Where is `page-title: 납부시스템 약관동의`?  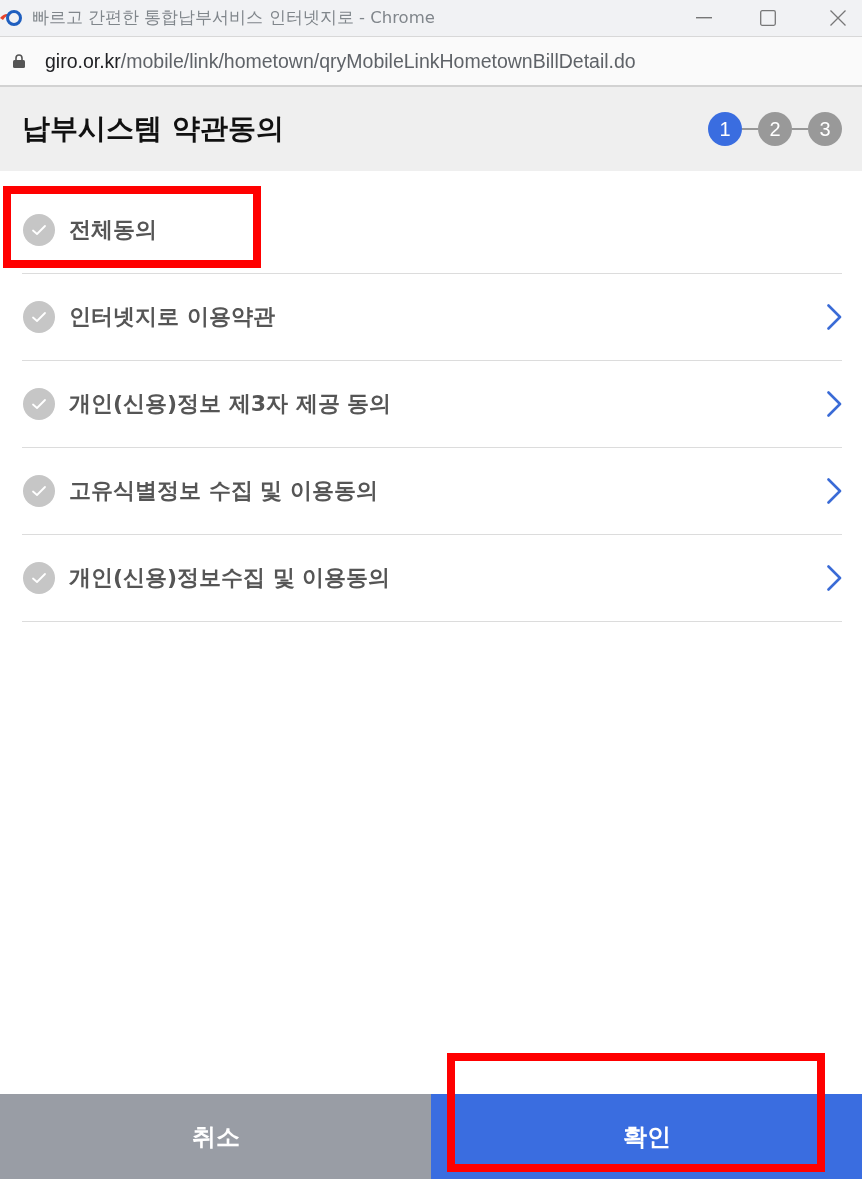 page-title: 납부시스템 약관동의 is located at coordinates (153, 129).